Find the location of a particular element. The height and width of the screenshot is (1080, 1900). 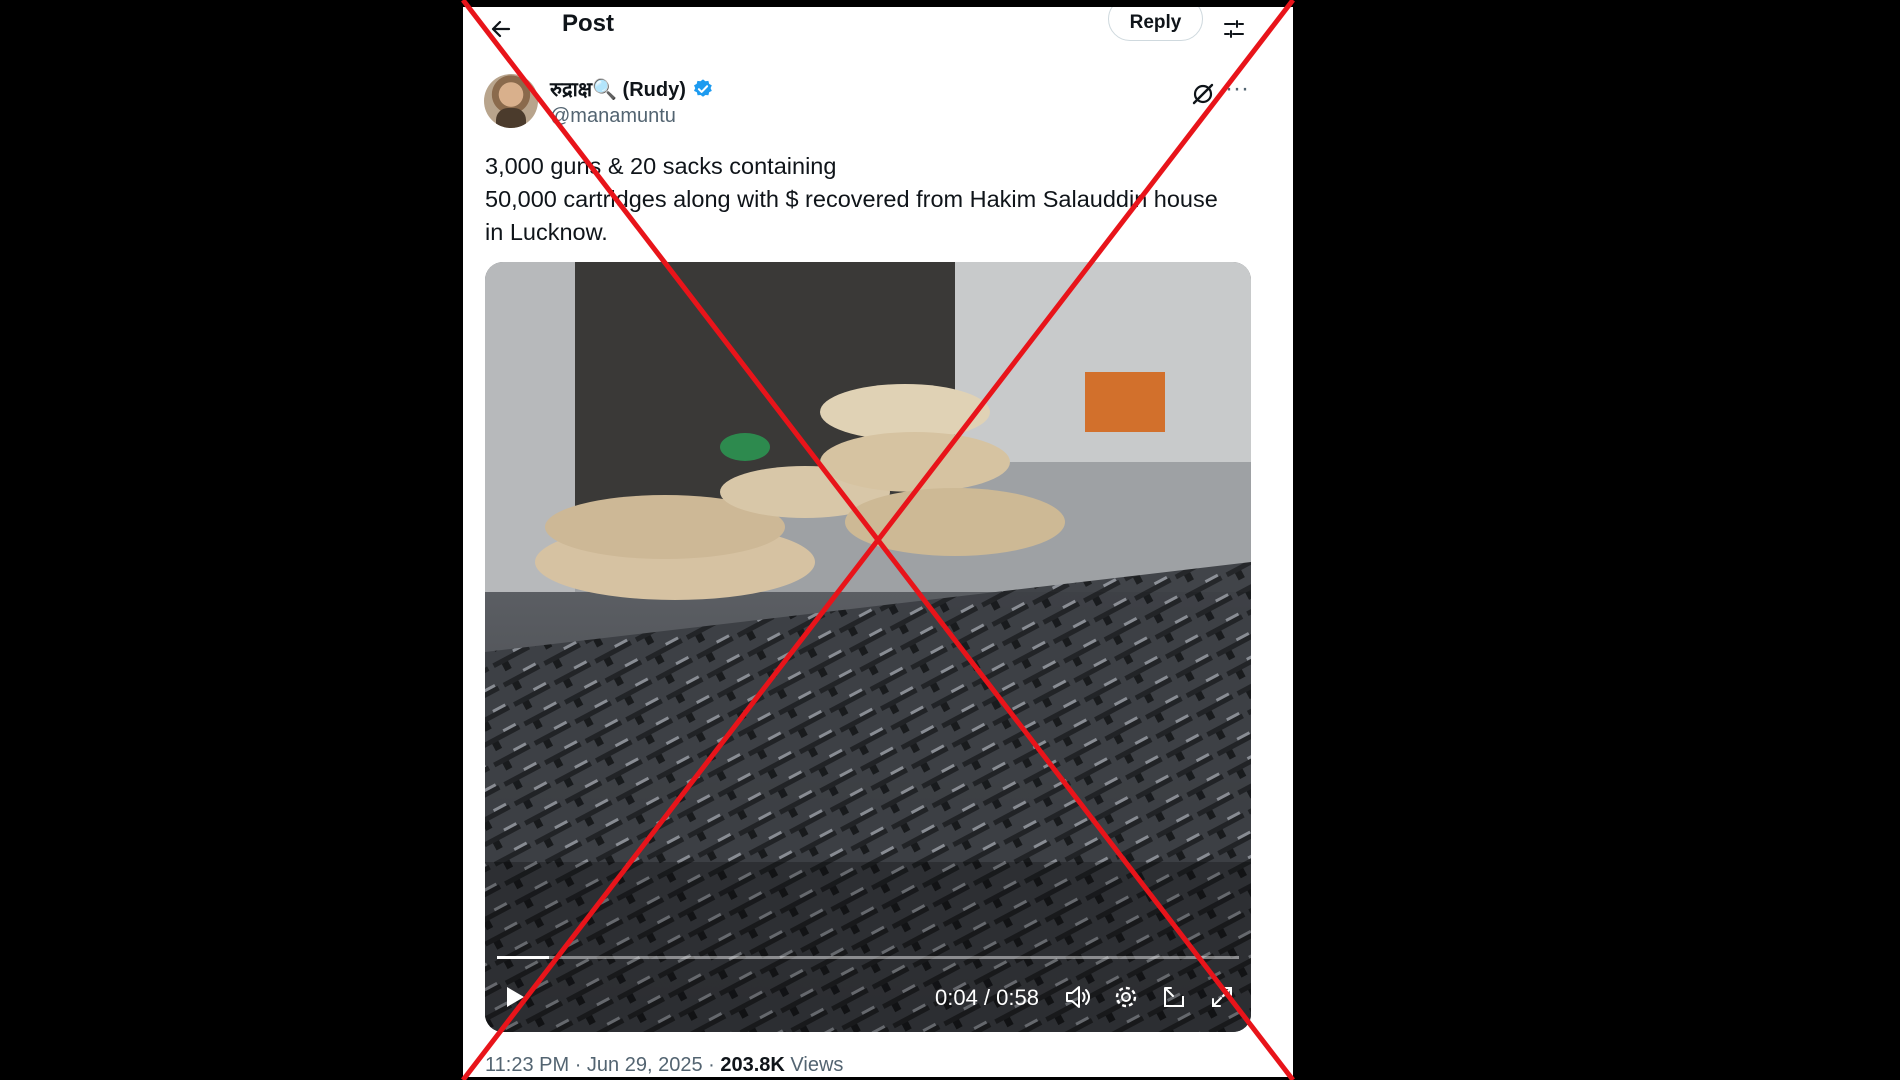

gear-icon is located at coordinates (1126, 997).